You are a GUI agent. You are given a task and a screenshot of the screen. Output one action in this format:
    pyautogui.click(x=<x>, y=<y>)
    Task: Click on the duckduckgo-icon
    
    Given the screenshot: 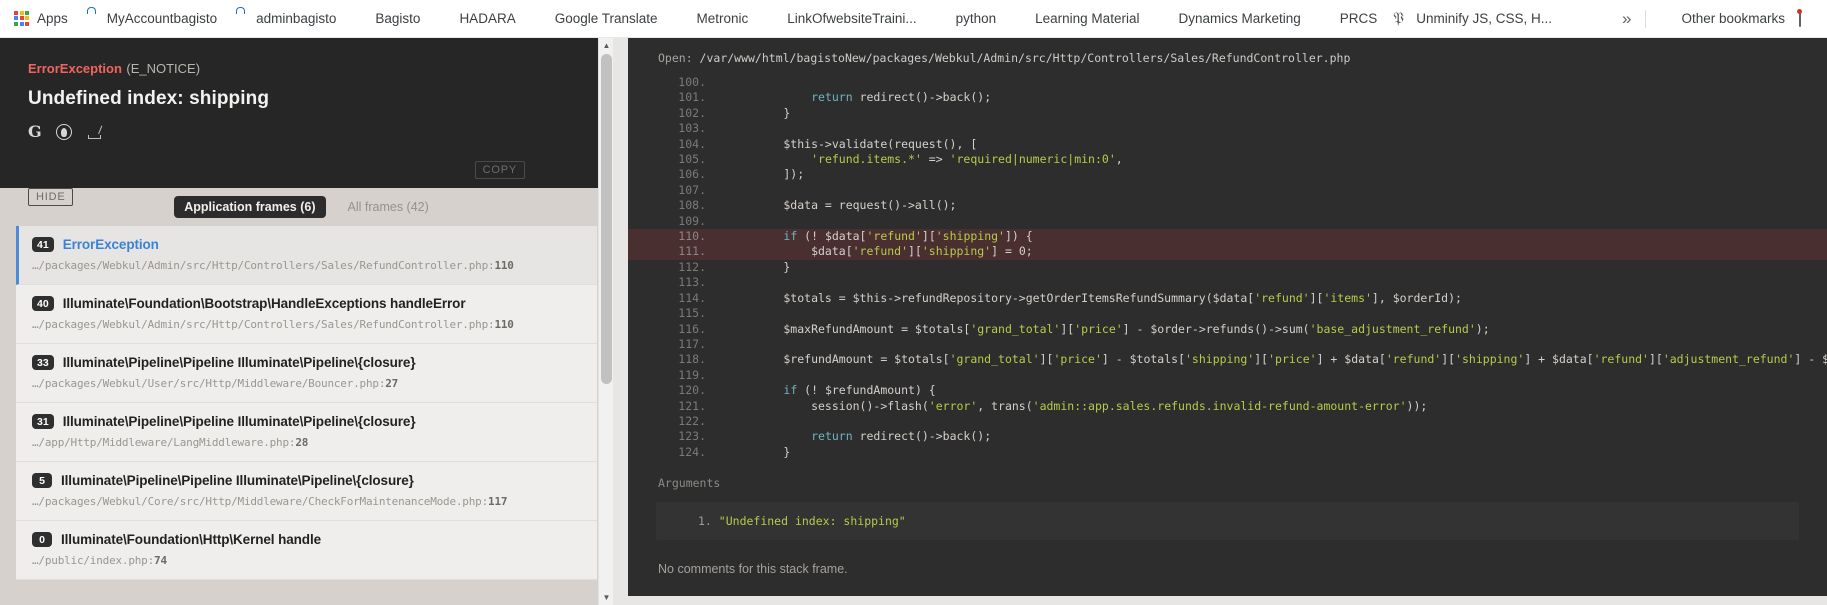 What is the action you would take?
    pyautogui.click(x=63, y=132)
    